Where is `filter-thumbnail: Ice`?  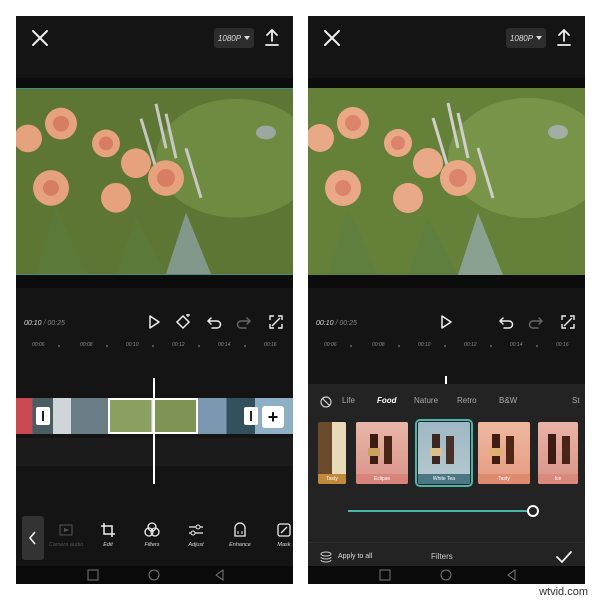
filter-thumbnail: Ice is located at coordinates (558, 453).